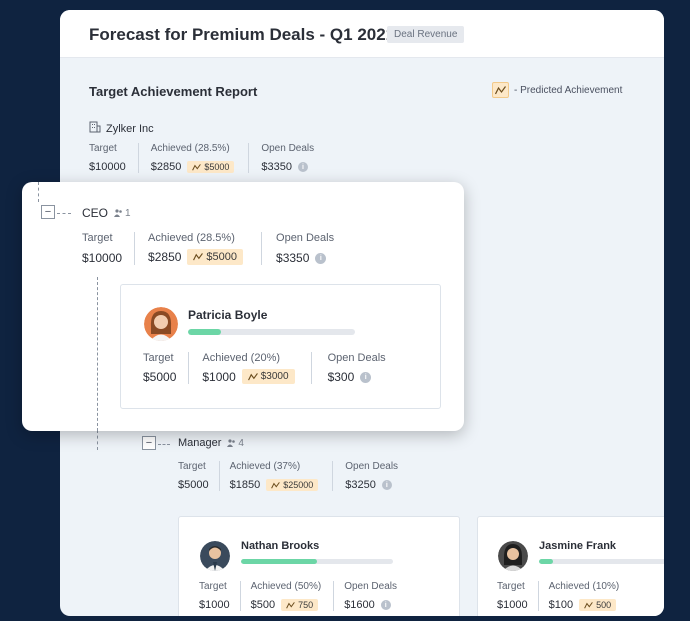 Image resolution: width=690 pixels, height=621 pixels. I want to click on achieved-value: $100 500, so click(584, 605).